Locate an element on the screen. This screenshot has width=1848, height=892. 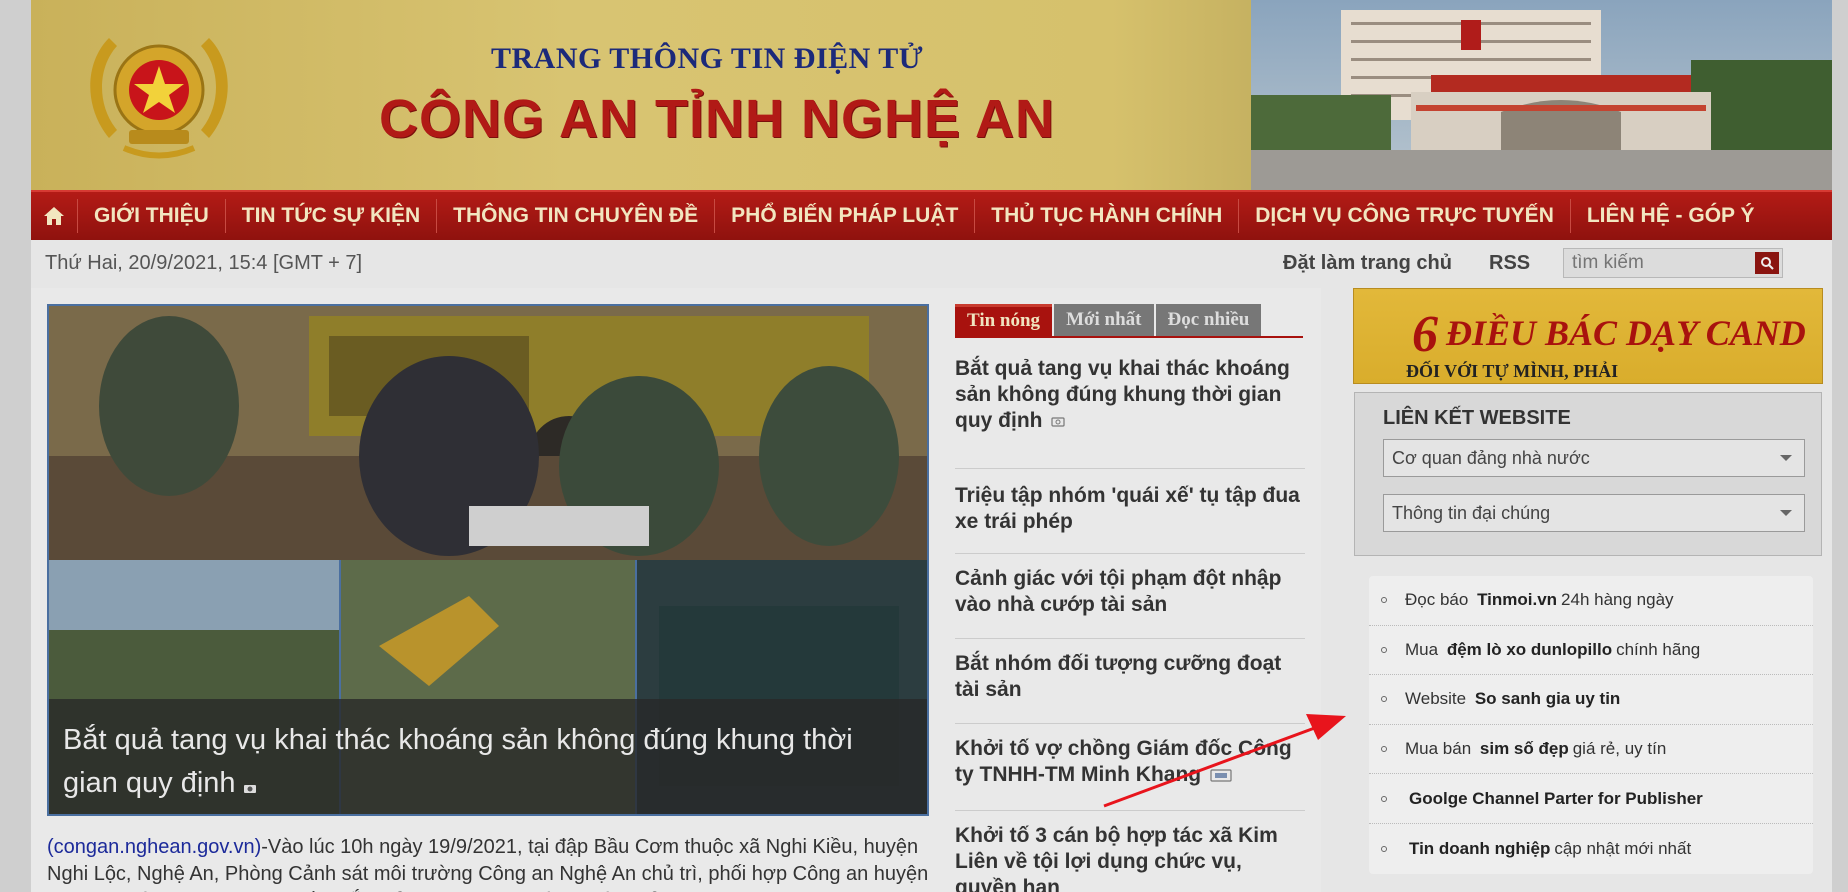
list-item: Mua bán sim số đẹp giá rẻ, uy tín is located at coordinates (1591, 750).